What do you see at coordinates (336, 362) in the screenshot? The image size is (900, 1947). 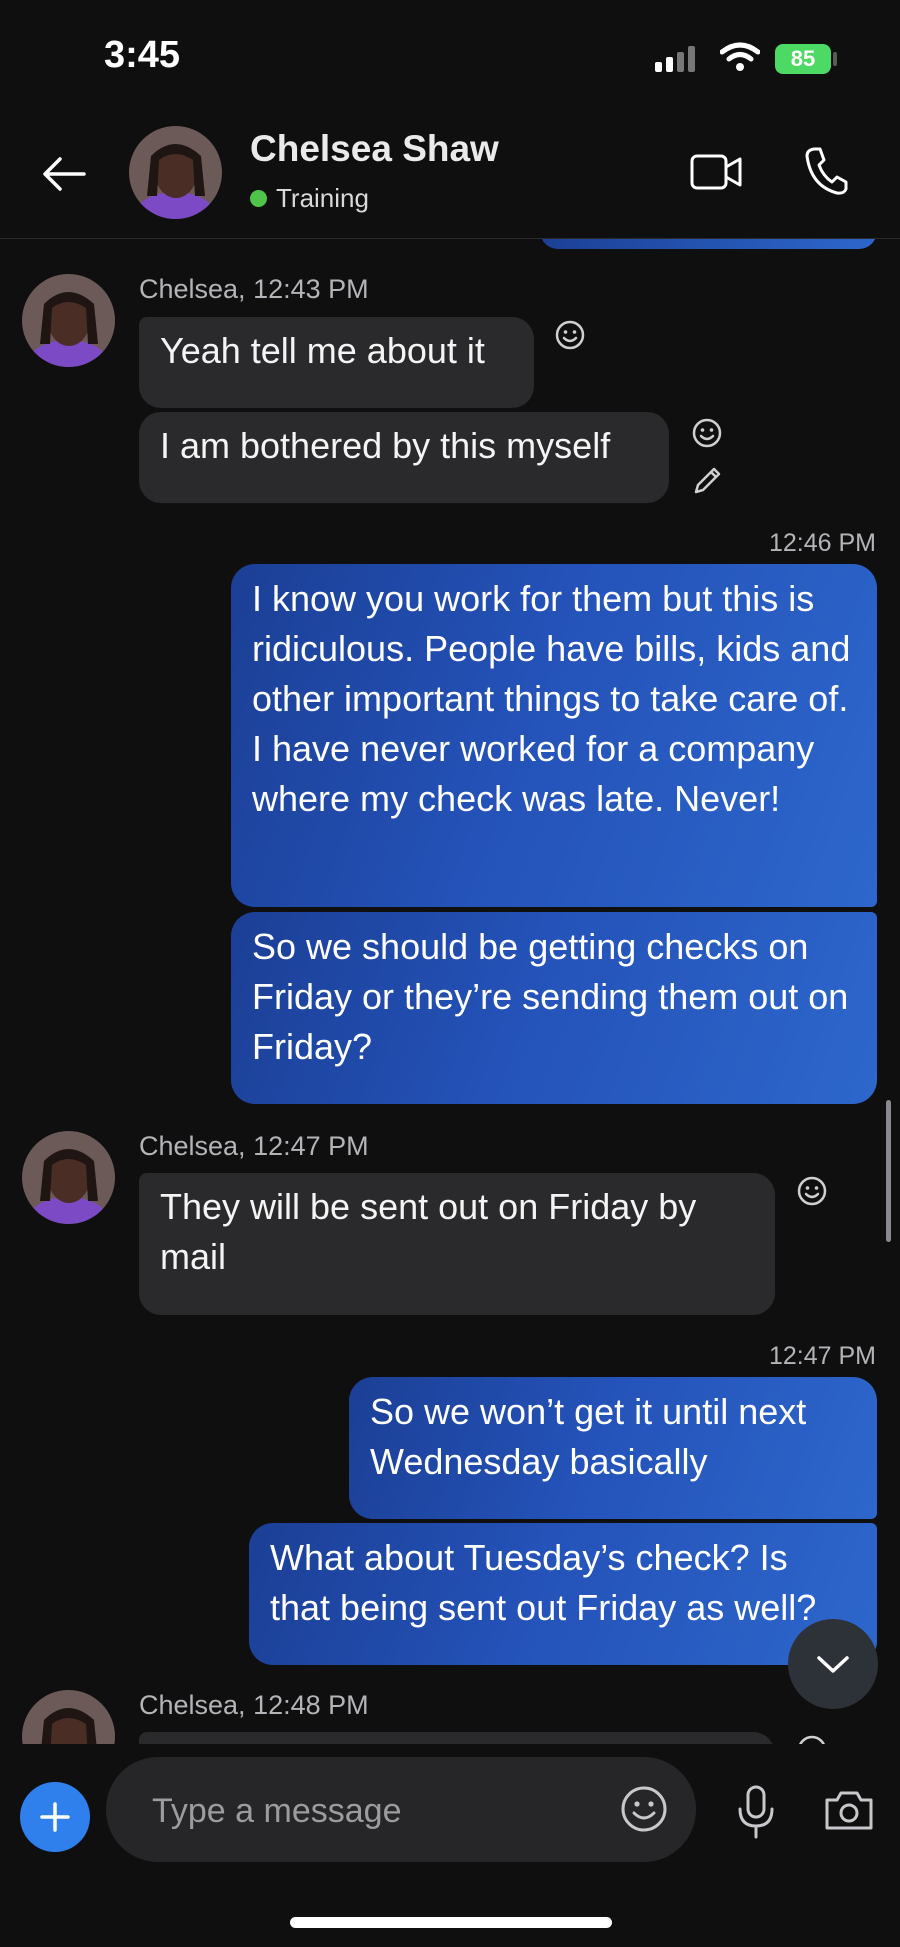 I see `incoming-message-bubble: Yeah tell me about it` at bounding box center [336, 362].